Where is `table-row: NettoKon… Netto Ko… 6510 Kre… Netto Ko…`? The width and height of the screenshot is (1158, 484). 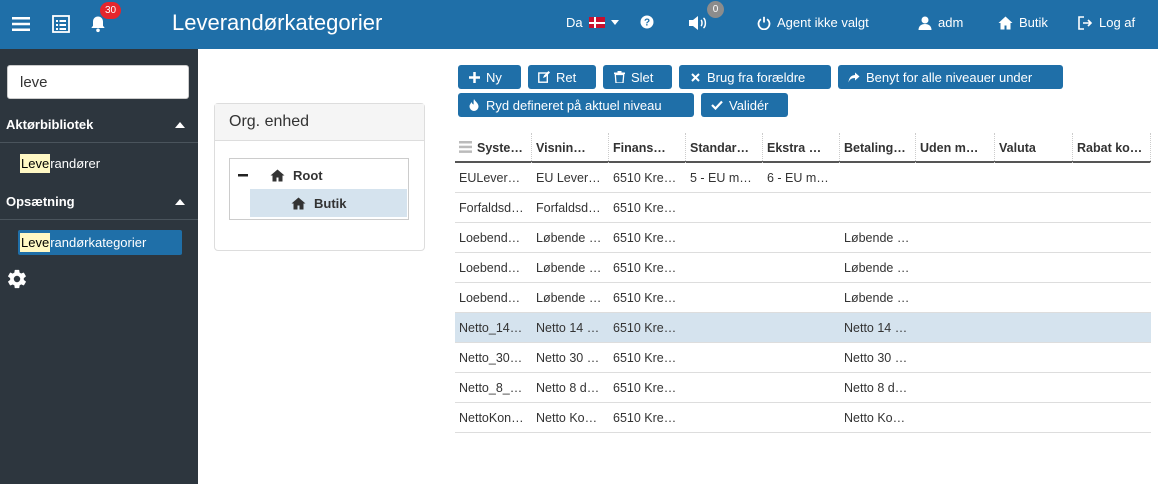 table-row: NettoKon… Netto Ko… 6510 Kre… Netto Ko… is located at coordinates (803, 418).